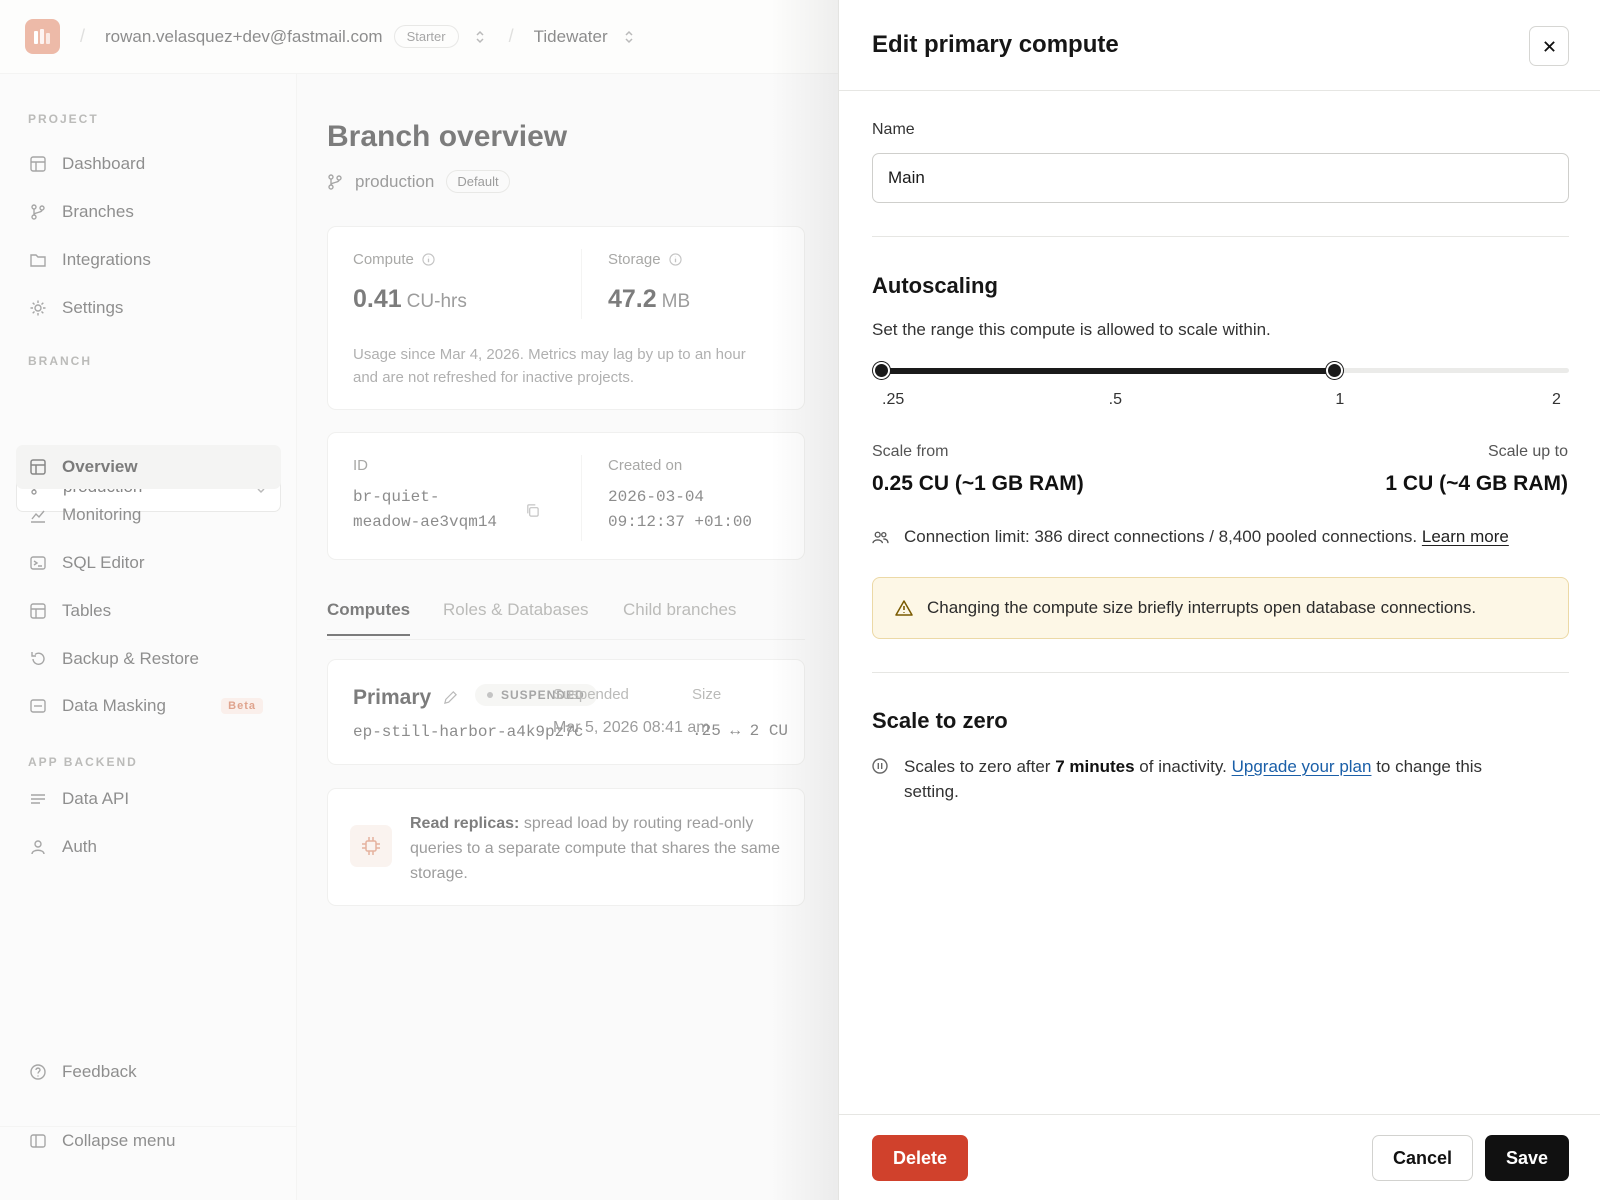 The width and height of the screenshot is (1600, 1200). What do you see at coordinates (1109, 371) in the screenshot?
I see `slider-range-fill` at bounding box center [1109, 371].